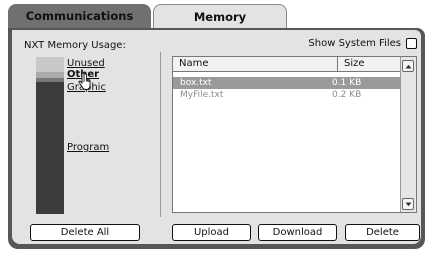 The image size is (433, 257). I want to click on scroll-down-button, so click(408, 204).